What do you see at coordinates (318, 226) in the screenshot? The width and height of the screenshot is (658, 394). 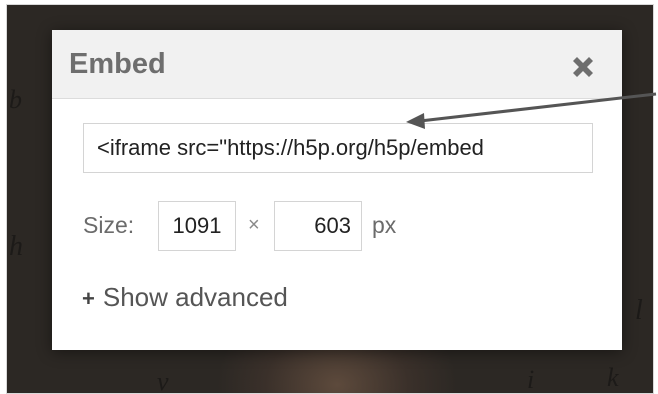 I see `height-input` at bounding box center [318, 226].